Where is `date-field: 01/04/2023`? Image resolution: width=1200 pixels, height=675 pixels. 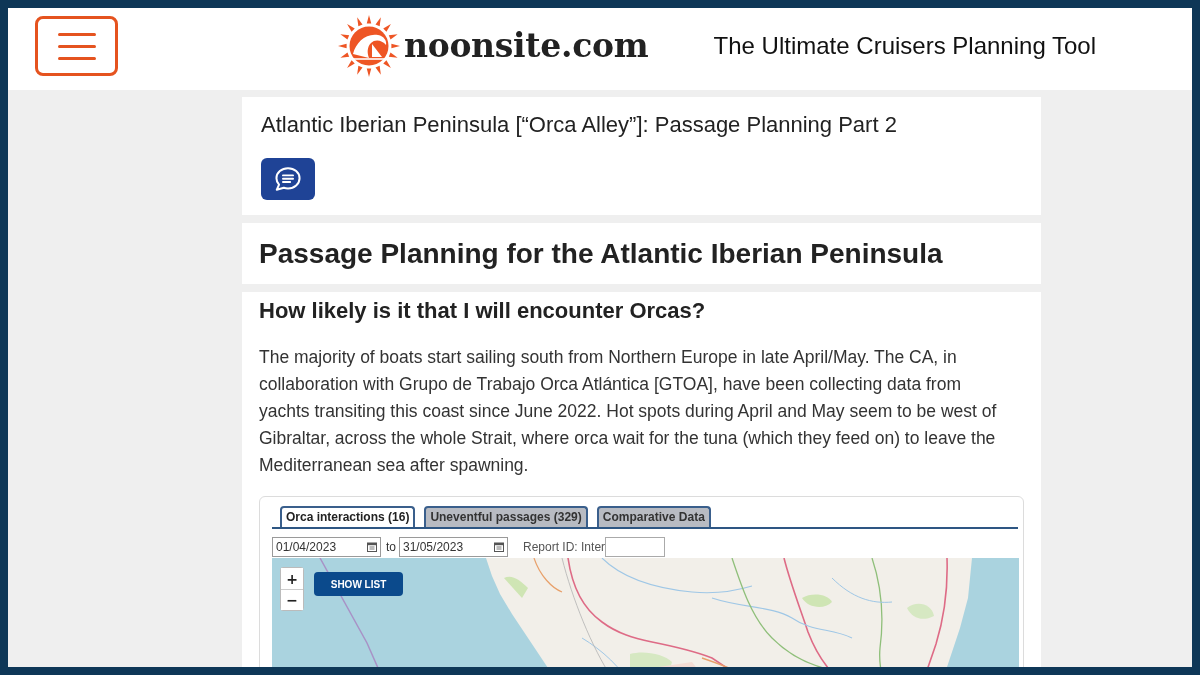 date-field: 01/04/2023 is located at coordinates (326, 547).